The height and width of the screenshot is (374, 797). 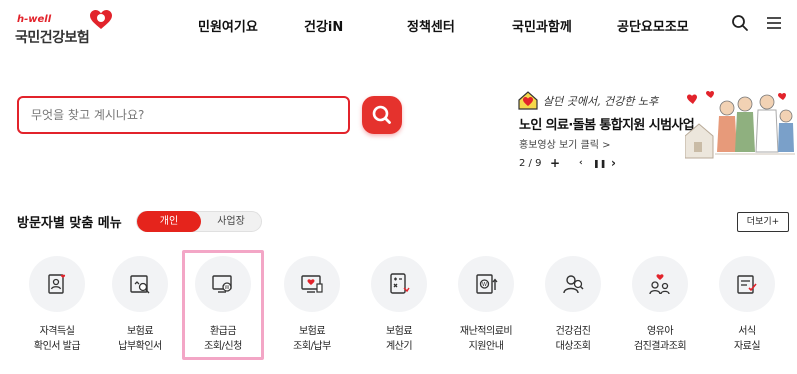 What do you see at coordinates (660, 331) in the screenshot?
I see `menu-label-line1: 영유아` at bounding box center [660, 331].